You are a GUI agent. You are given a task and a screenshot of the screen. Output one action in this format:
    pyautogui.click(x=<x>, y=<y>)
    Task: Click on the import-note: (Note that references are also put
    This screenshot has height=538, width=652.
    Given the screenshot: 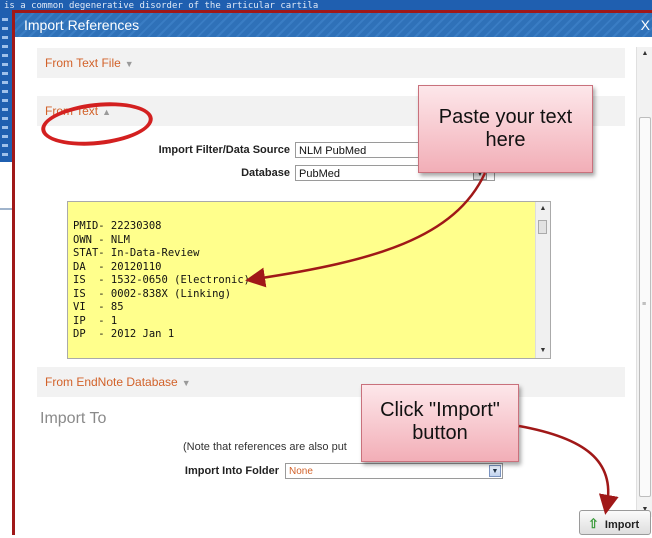 What is the action you would take?
    pyautogui.click(x=265, y=447)
    